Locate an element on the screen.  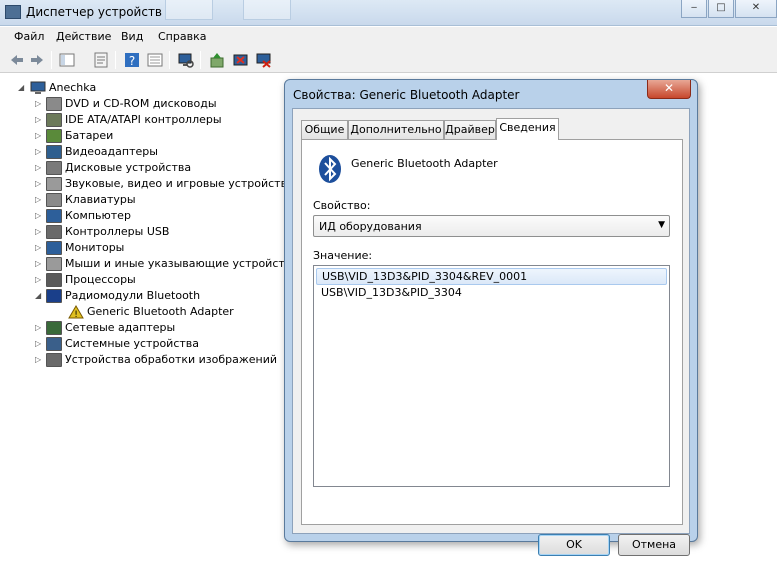
system-device-icon is located at coordinates (54, 344).